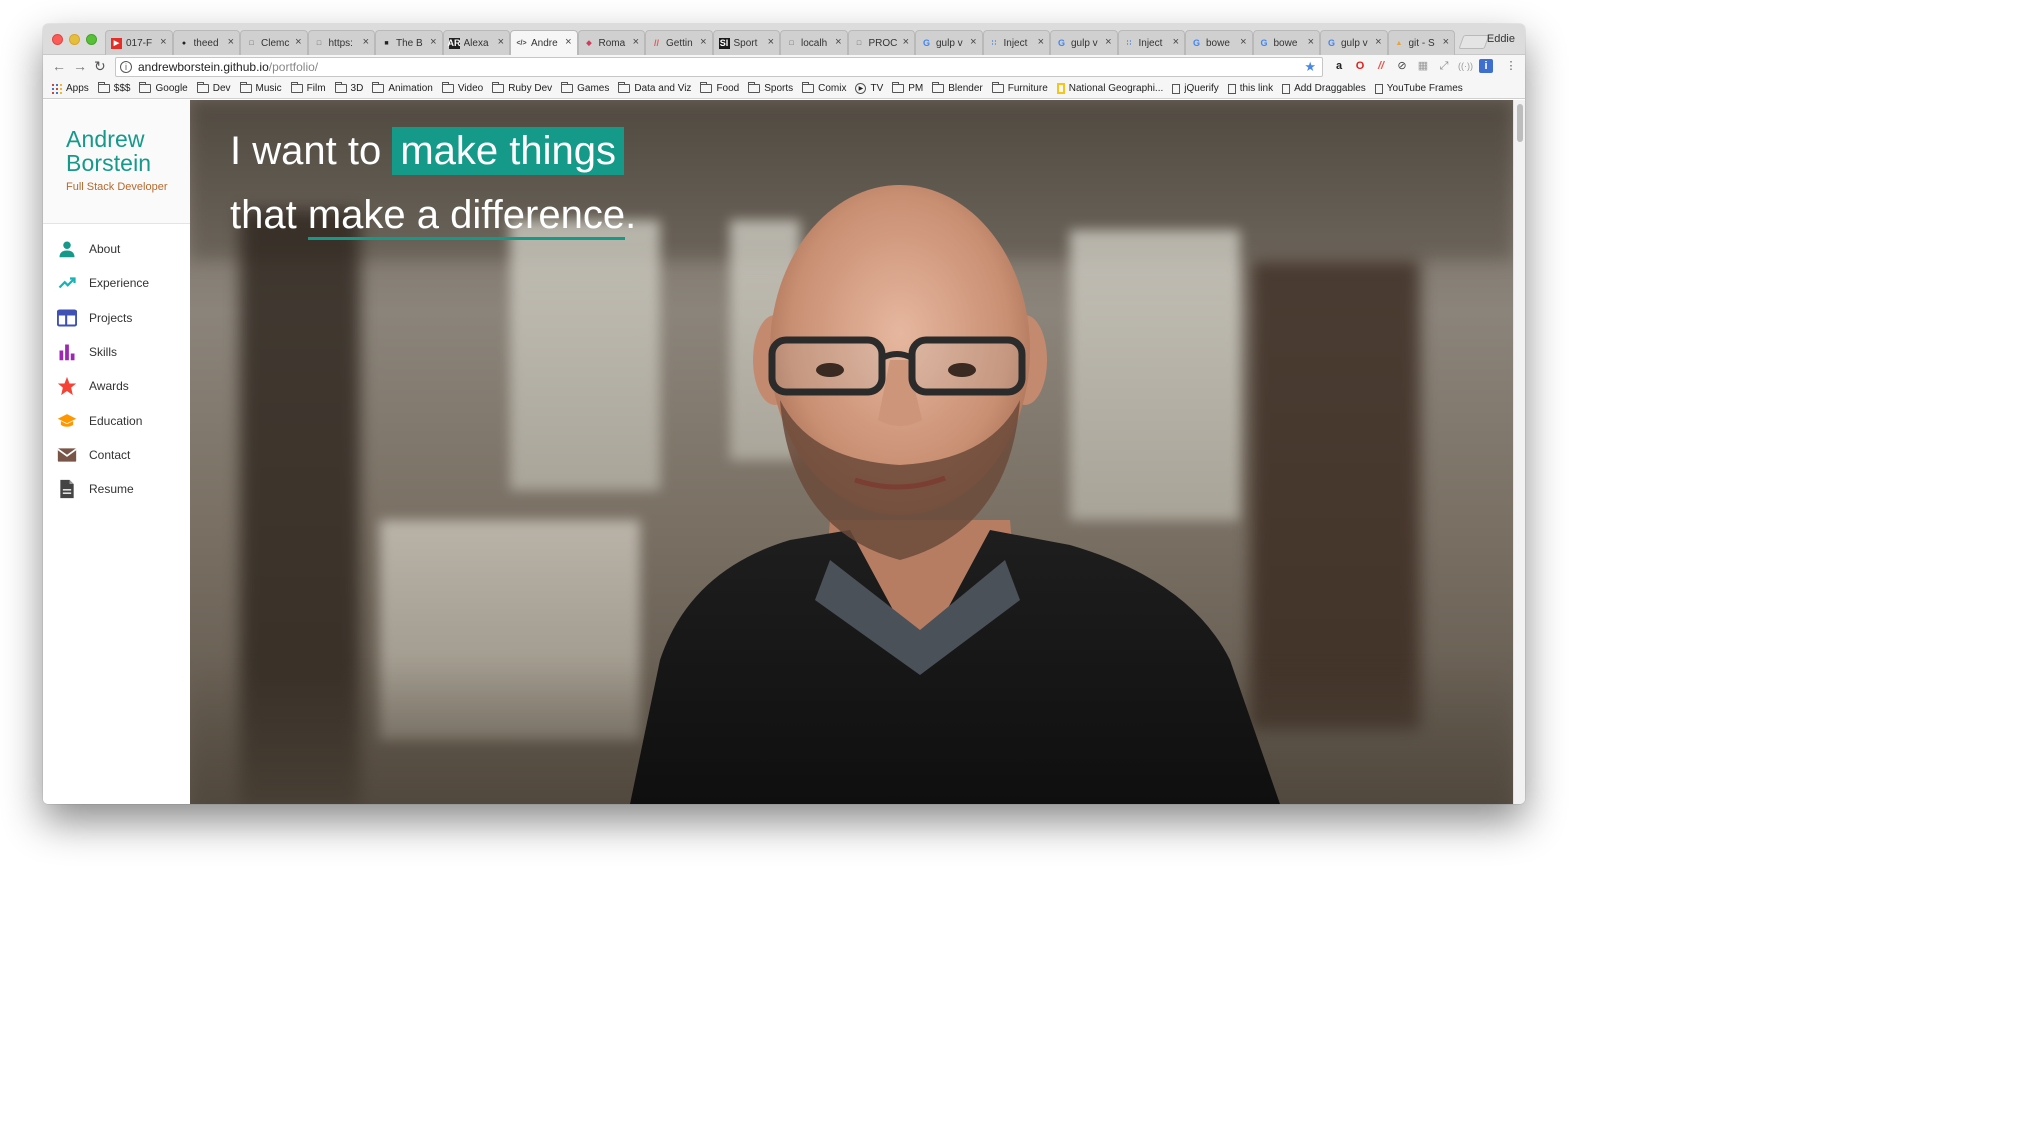  Describe the element at coordinates (308, 88) in the screenshot. I see `bookmark-item: Film` at that location.